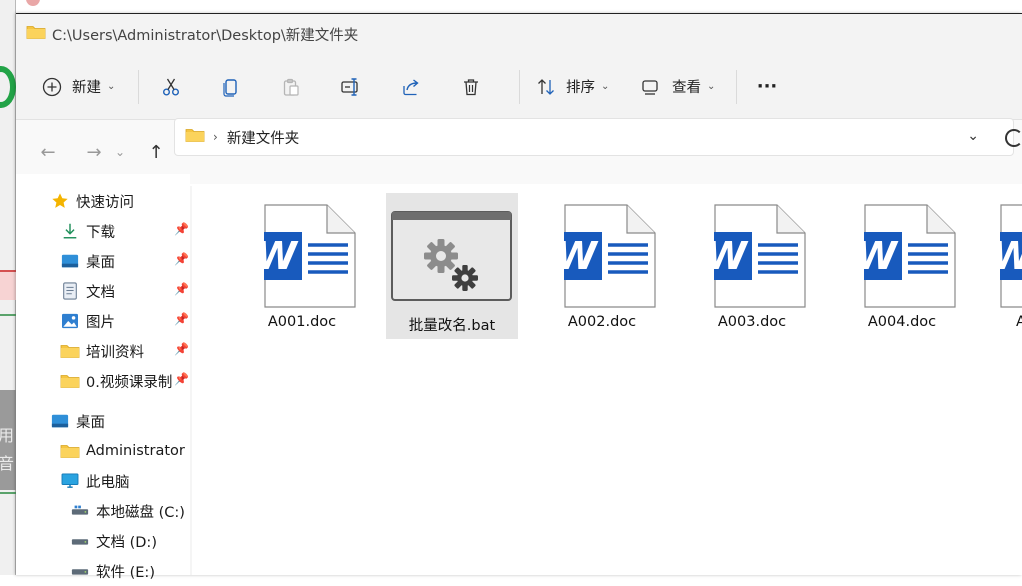 Image resolution: width=1022 pixels, height=586 pixels. I want to click on nav-tree-label: 软件 (E:), so click(125, 572).